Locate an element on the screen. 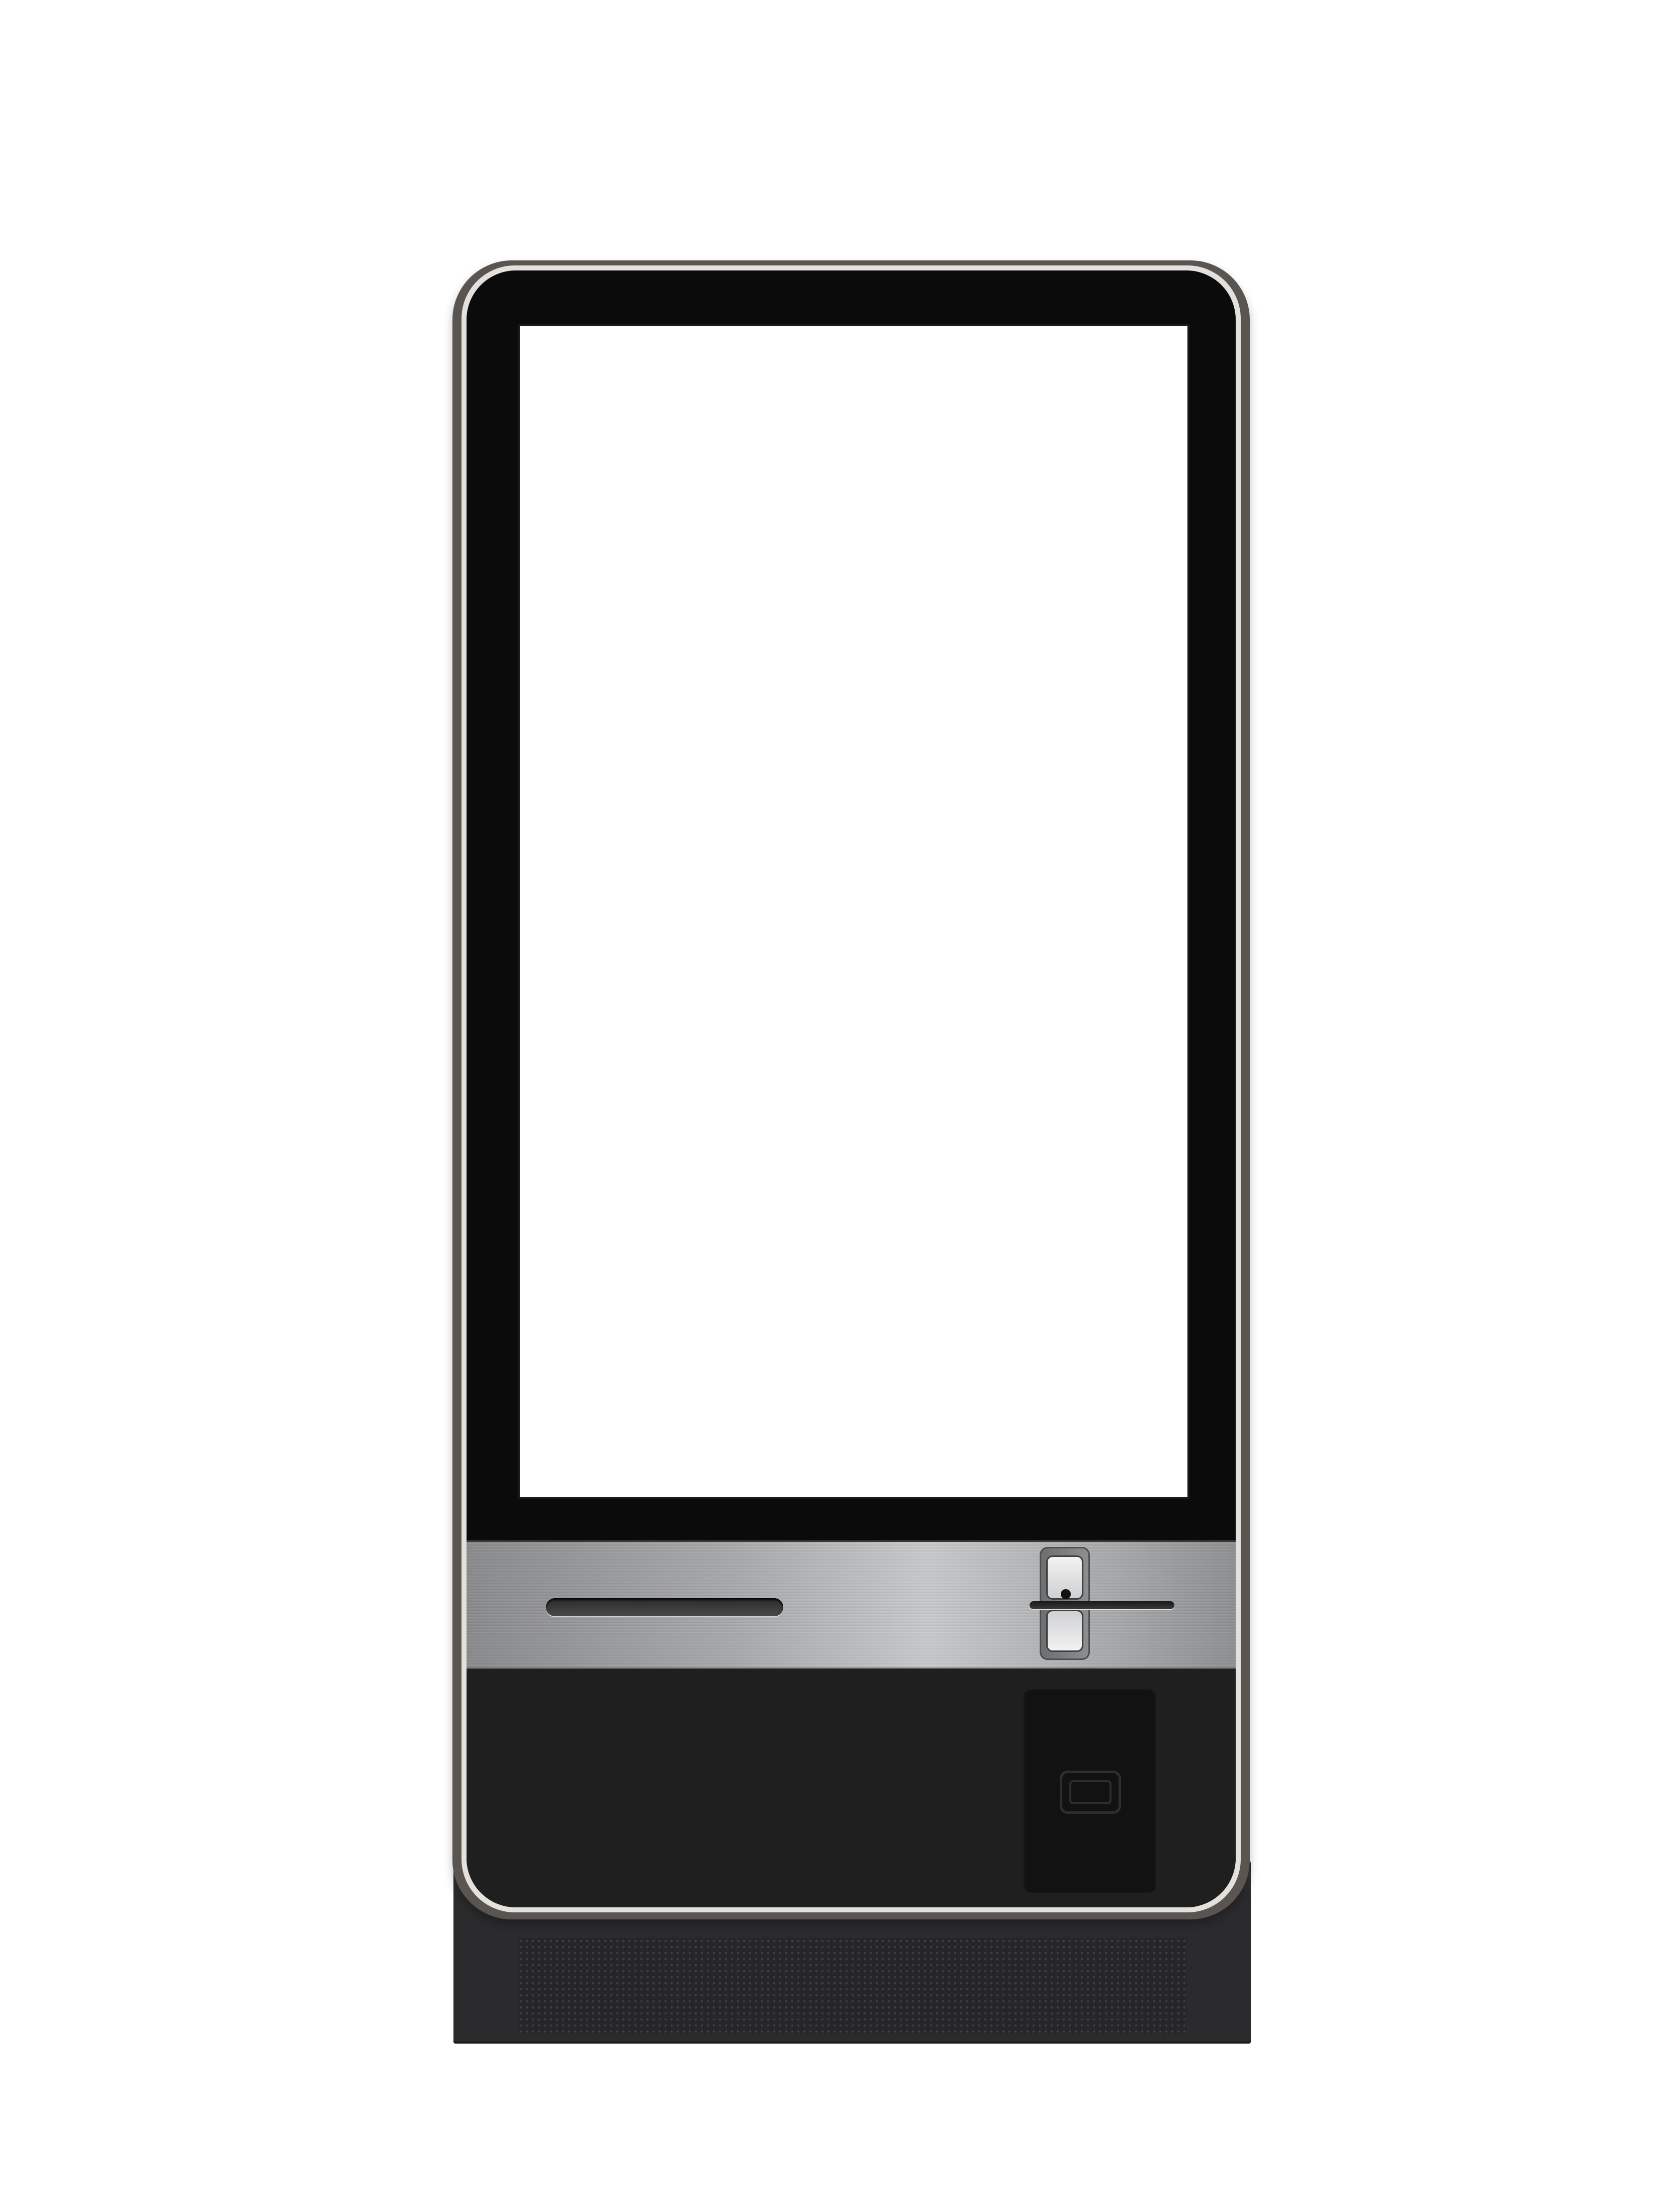  card-reader-led-icon is located at coordinates (1066, 1594).